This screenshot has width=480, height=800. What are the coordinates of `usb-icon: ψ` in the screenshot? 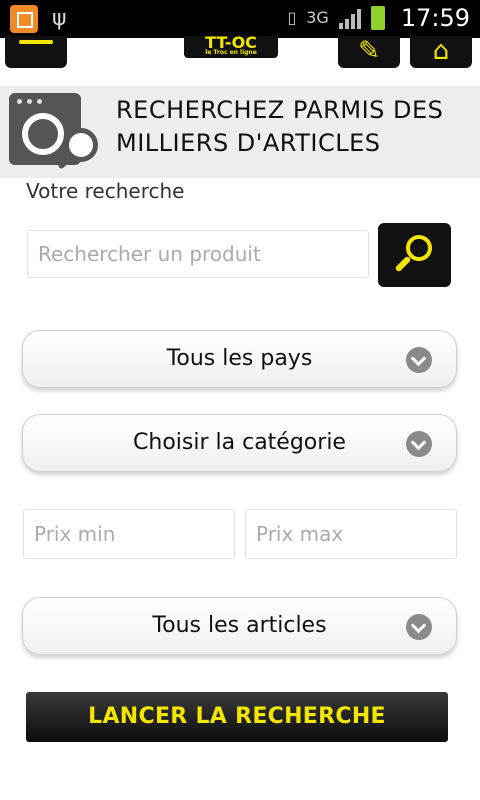 It's located at (59, 18).